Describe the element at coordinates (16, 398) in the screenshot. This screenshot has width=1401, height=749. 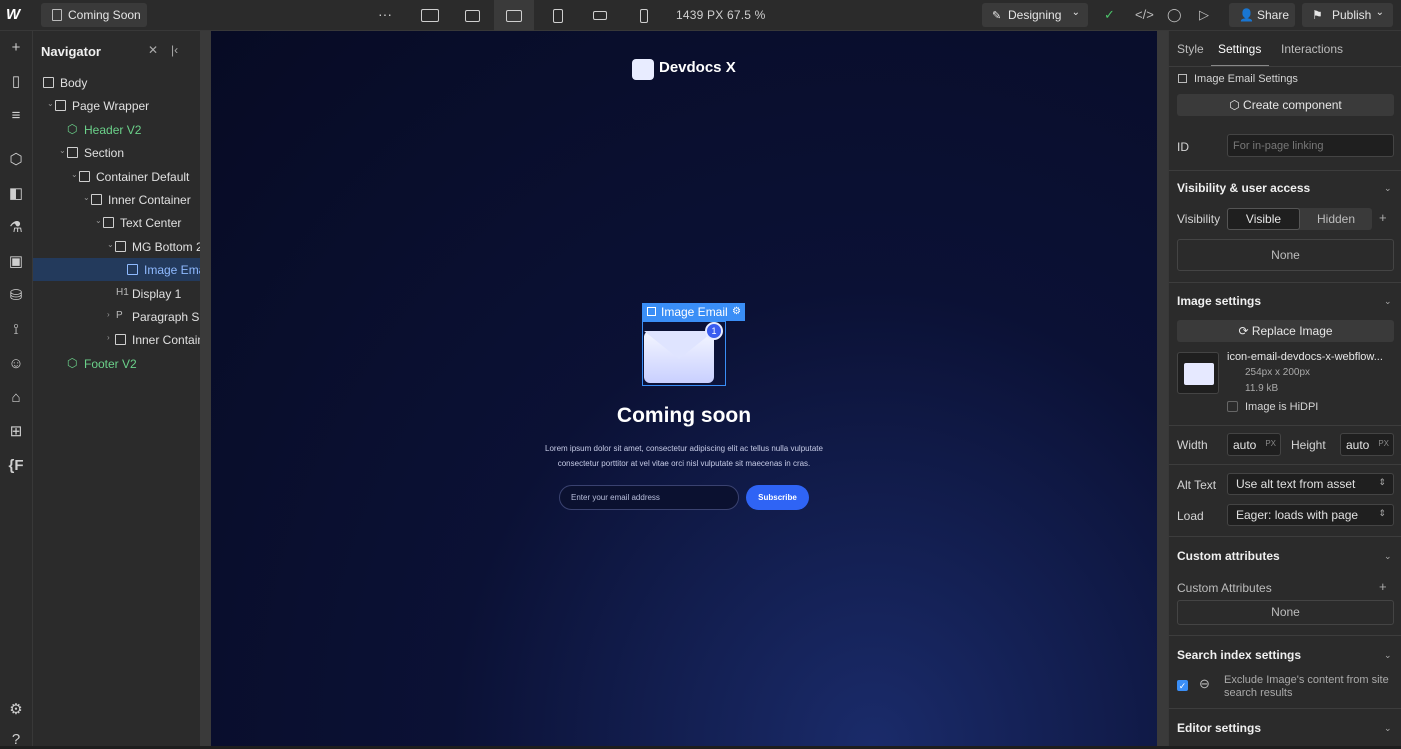
I see `ecommerce-icon: ⌂` at that location.